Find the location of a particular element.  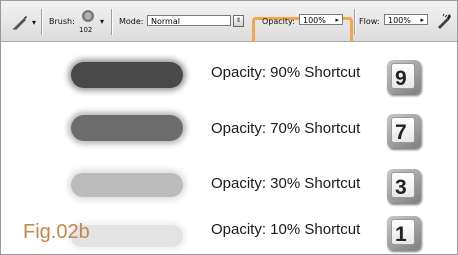

key-label: 1 is located at coordinates (403, 232).